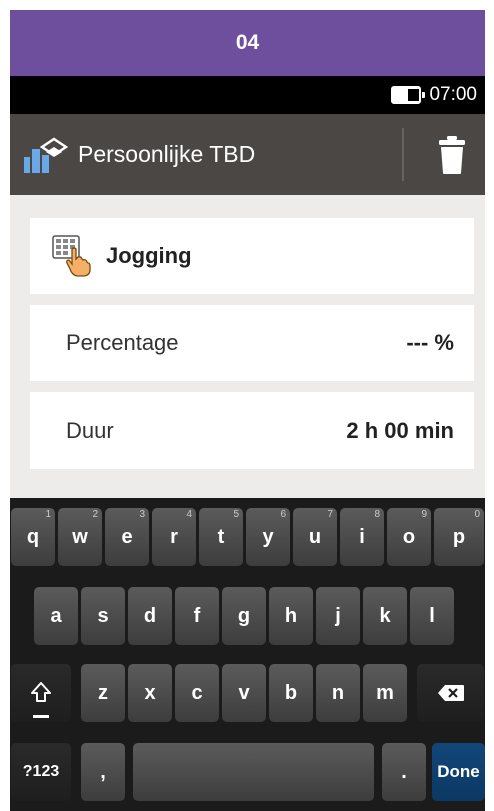  Describe the element at coordinates (400, 430) in the screenshot. I see `duration-value: 2 h 00 min` at that location.